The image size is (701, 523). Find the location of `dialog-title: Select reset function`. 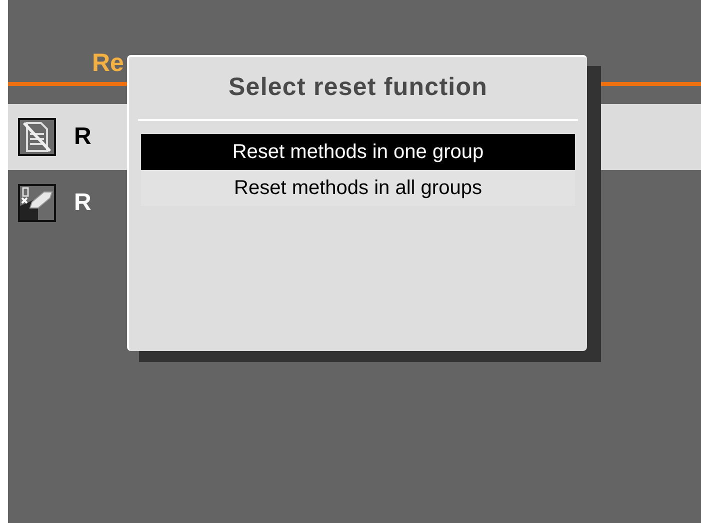

dialog-title: Select reset function is located at coordinates (358, 87).